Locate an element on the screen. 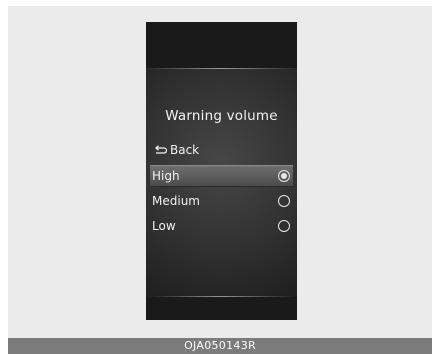 The height and width of the screenshot is (354, 440). caption-bar: OJA050143R is located at coordinates (220, 346).